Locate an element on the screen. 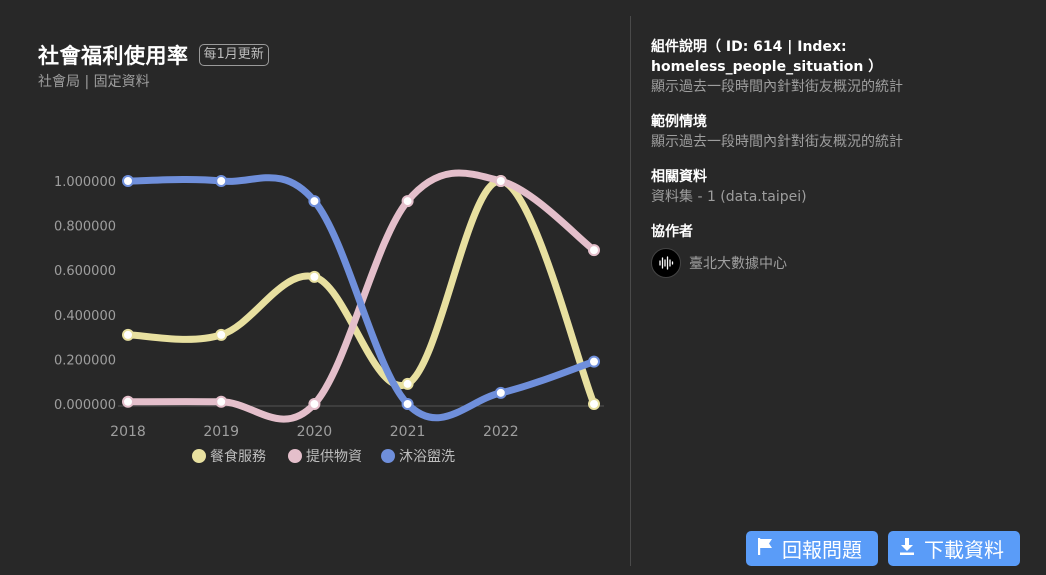 Image resolution: width=1046 pixels, height=575 pixels. legend-label: 餐食服務 is located at coordinates (238, 456).